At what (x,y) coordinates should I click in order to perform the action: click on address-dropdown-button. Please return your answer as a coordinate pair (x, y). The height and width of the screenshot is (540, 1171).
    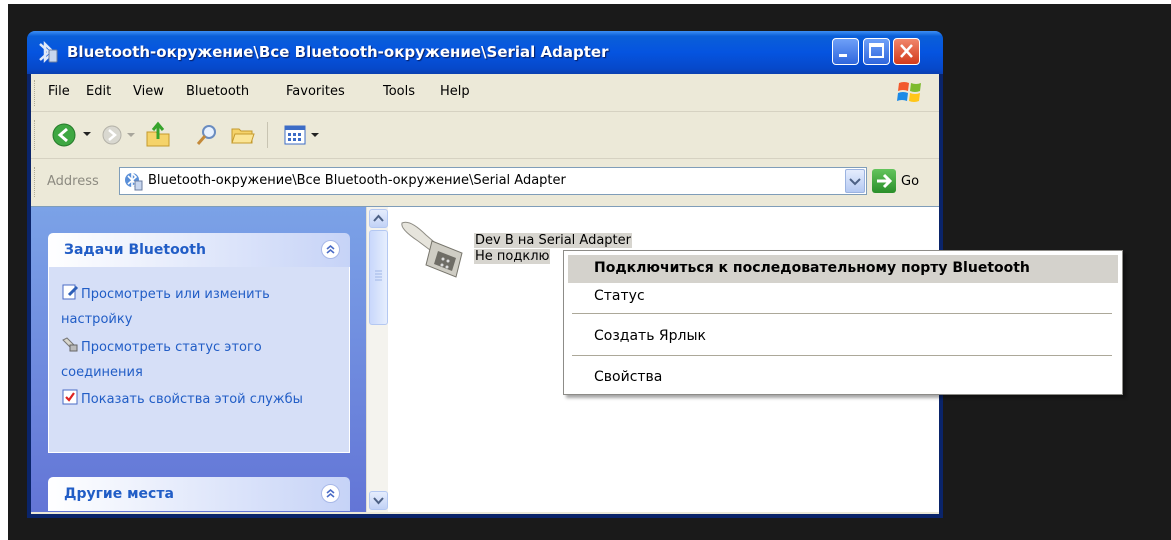
    Looking at the image, I should click on (855, 181).